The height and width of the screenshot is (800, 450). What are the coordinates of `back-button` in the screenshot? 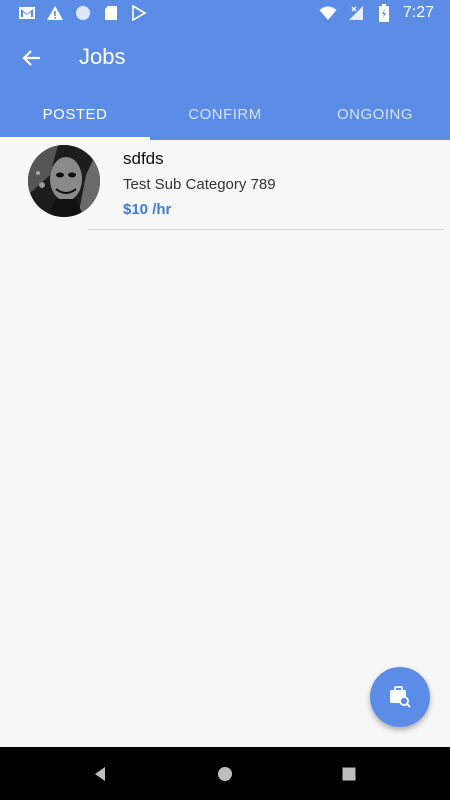 It's located at (32, 58).